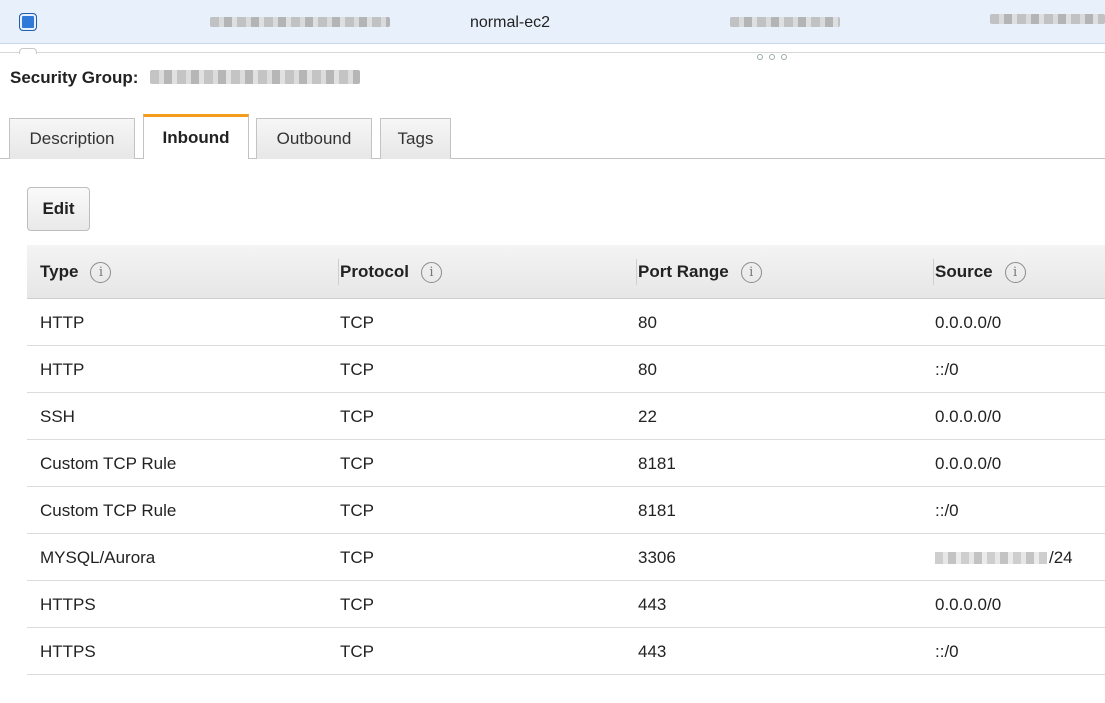  I want to click on column-header-port-range: Port Range i, so click(699, 272).